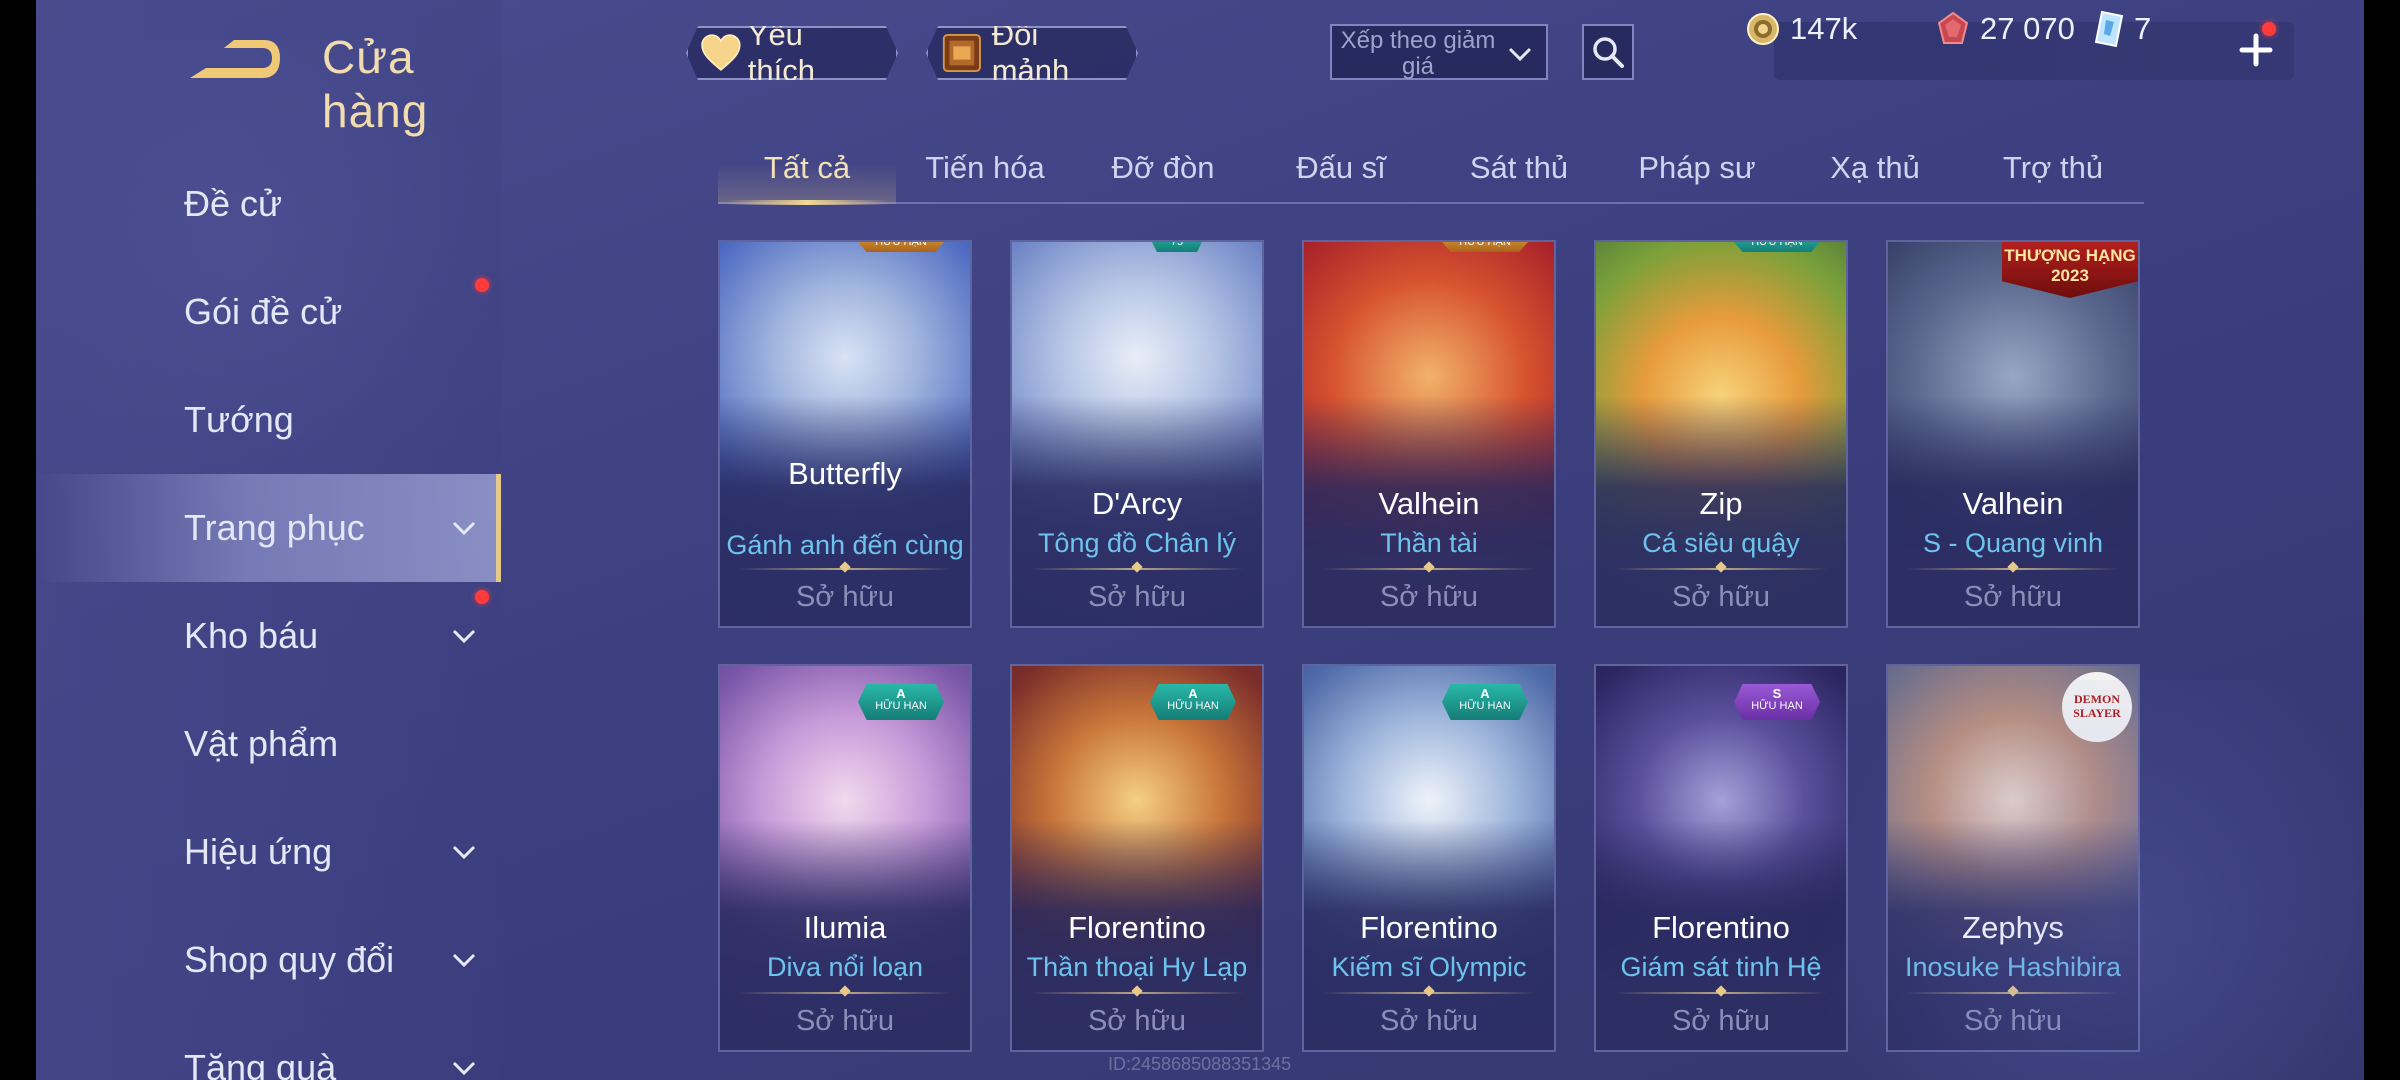 The width and height of the screenshot is (2400, 1080). What do you see at coordinates (1697, 171) in the screenshot?
I see `tab-phap-su: Pháp sư` at bounding box center [1697, 171].